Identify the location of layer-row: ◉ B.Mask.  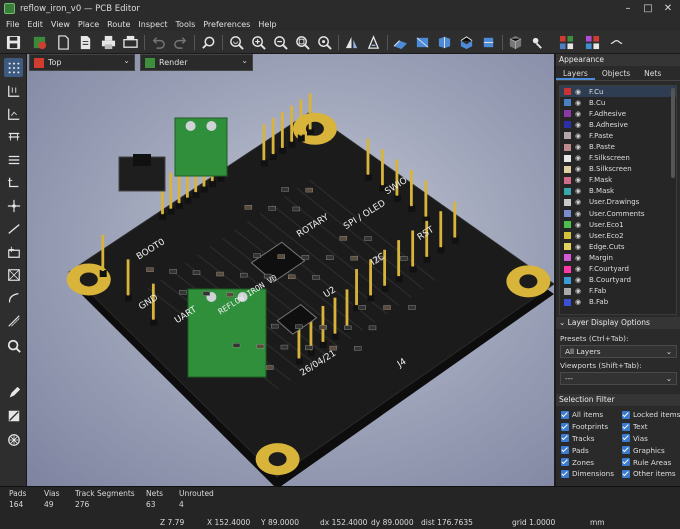
(618, 191).